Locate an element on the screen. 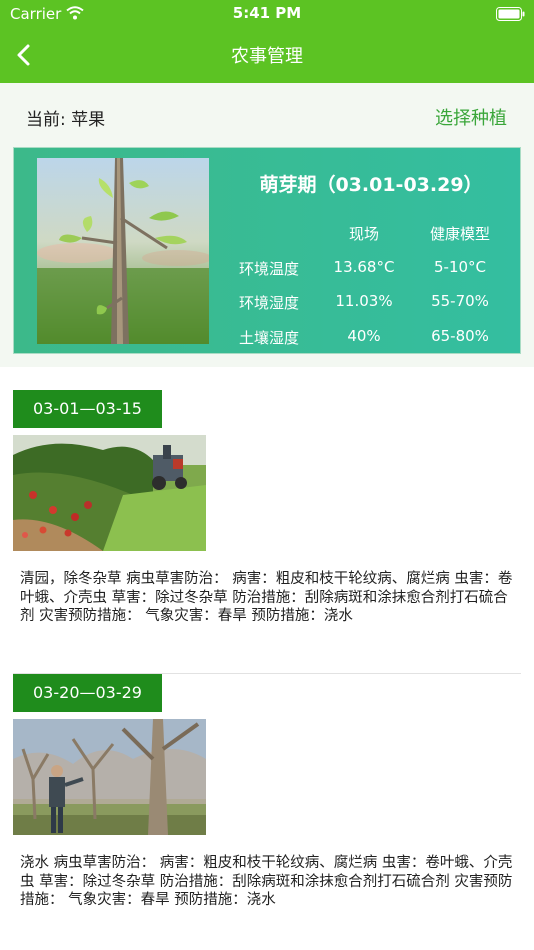 Image resolution: width=534 pixels, height=950 pixels. navigation-bar: 农事管理 is located at coordinates (267, 55).